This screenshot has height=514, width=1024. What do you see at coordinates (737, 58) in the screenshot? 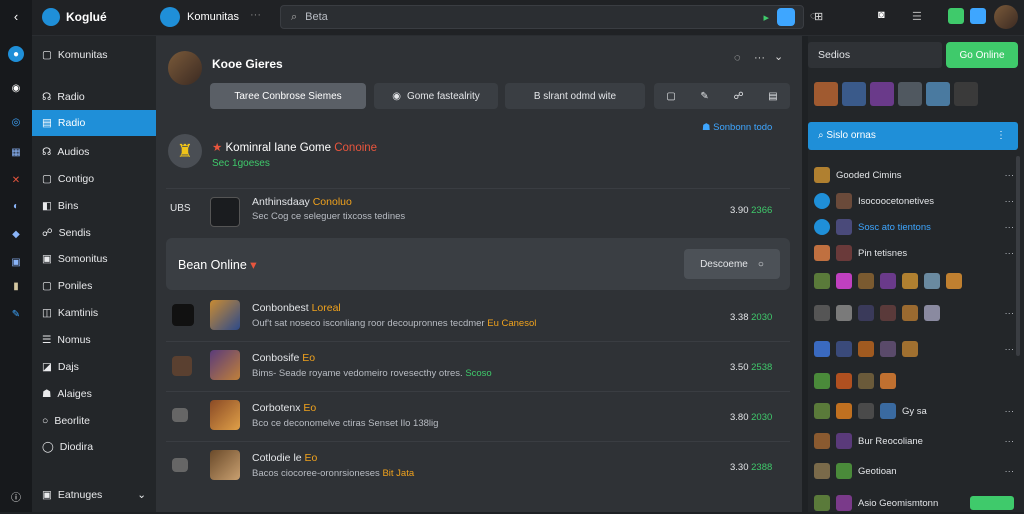
I see `edit-icon: ◌` at bounding box center [737, 58].